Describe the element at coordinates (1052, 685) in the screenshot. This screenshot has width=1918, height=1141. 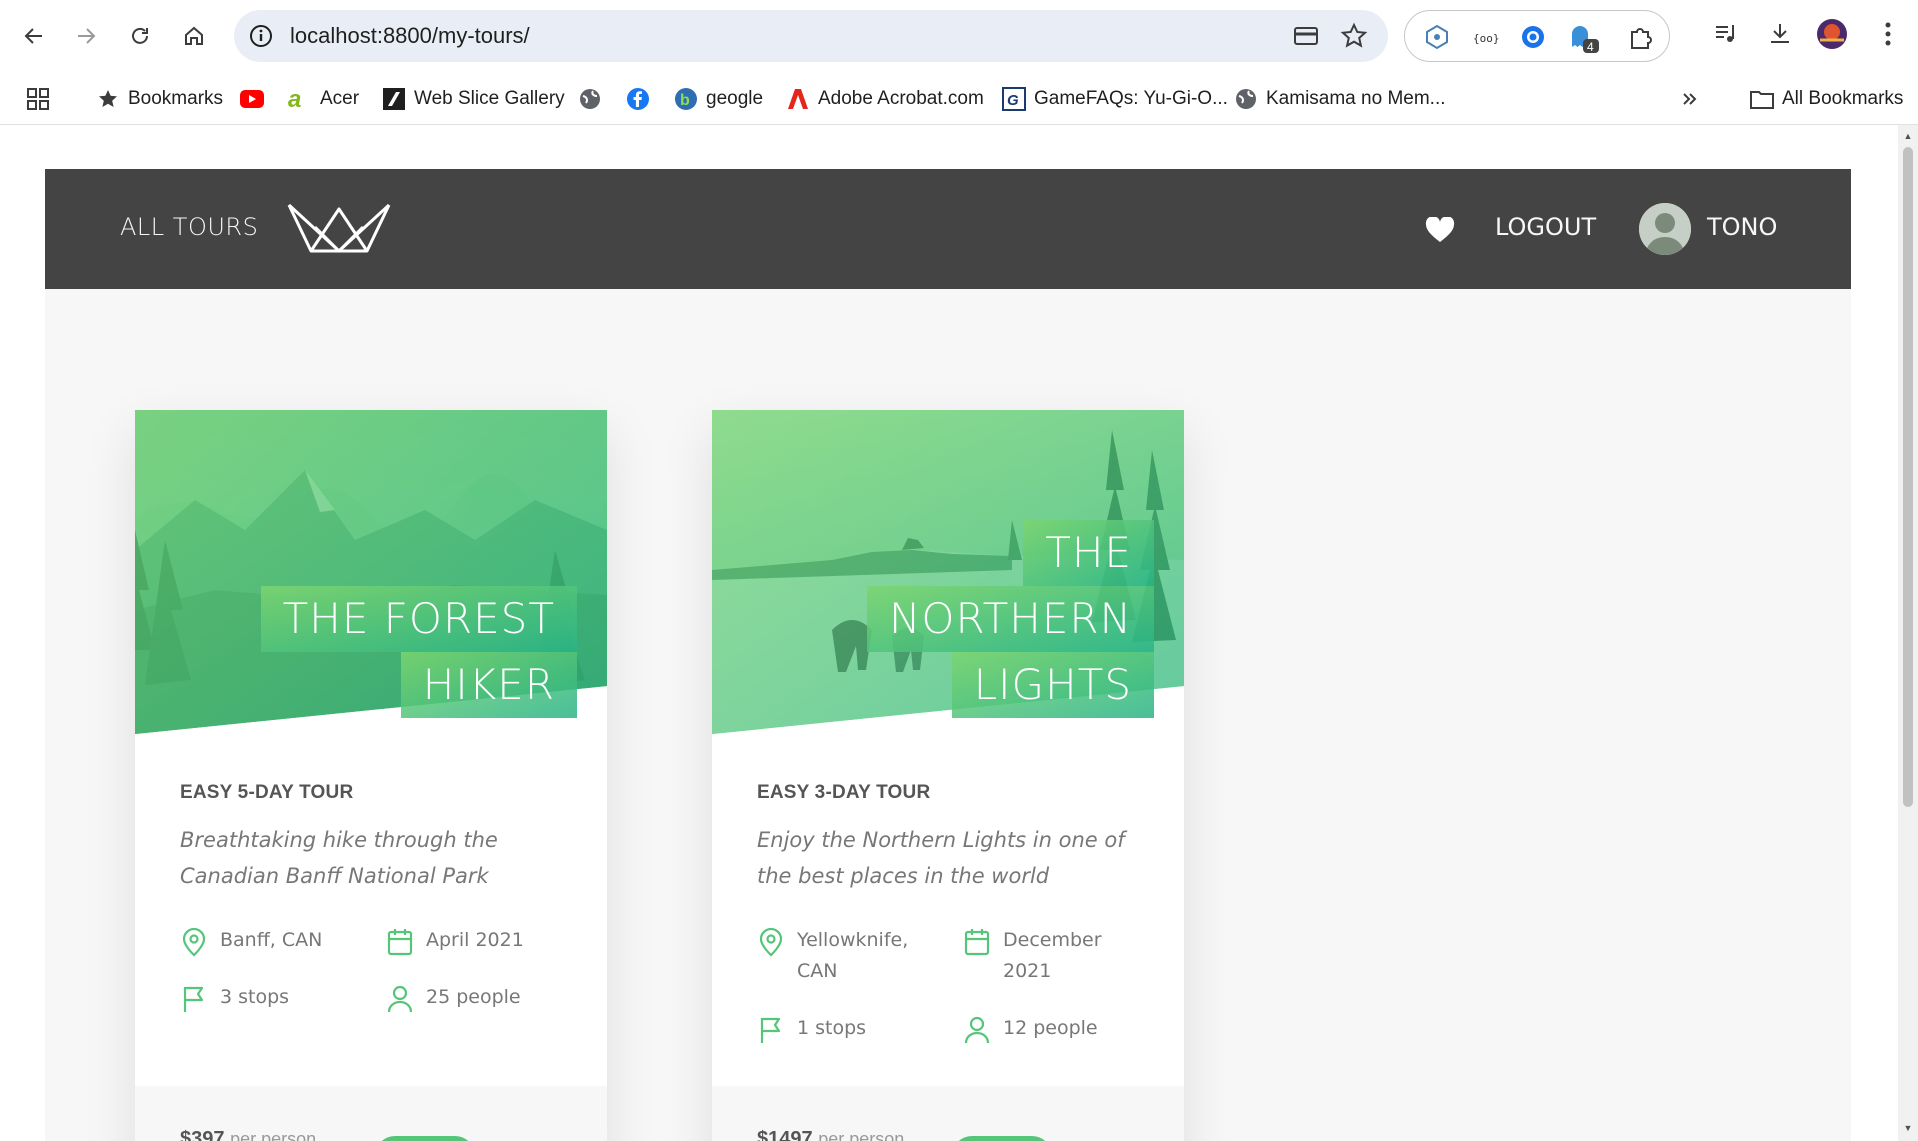
I see `tour-title-line: LIGHTS` at that location.